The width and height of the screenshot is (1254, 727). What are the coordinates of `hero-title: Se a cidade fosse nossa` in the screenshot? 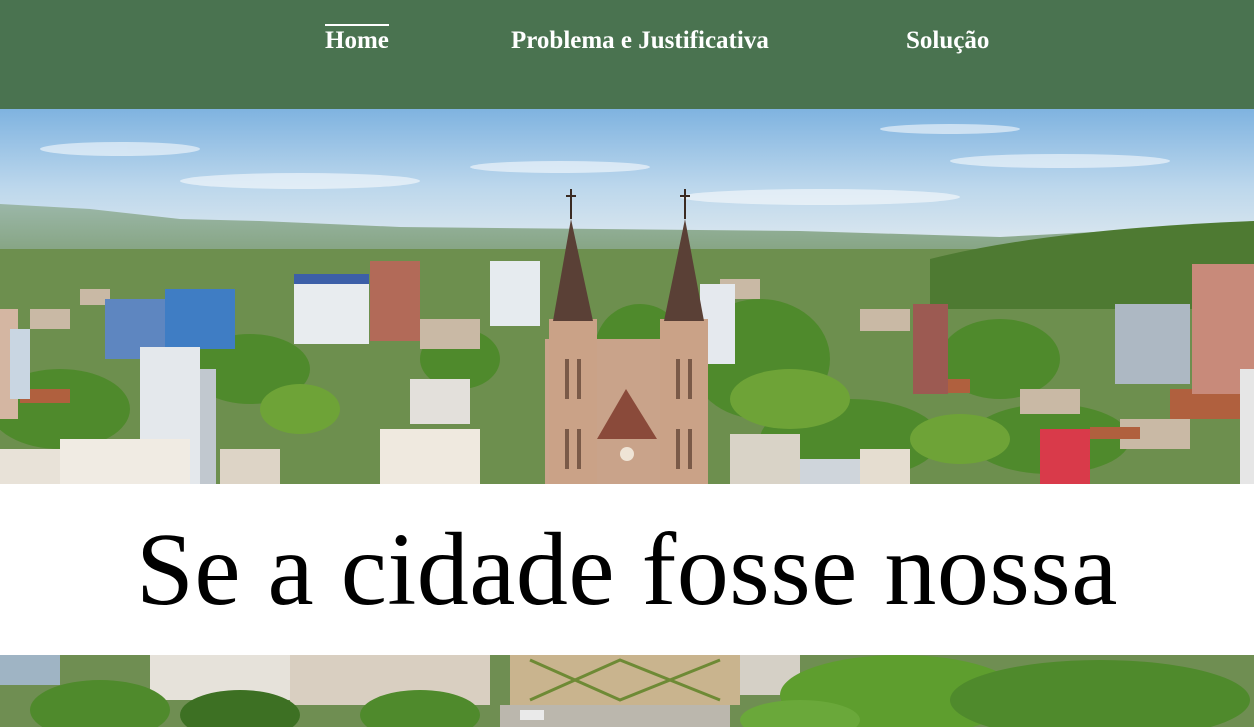 It's located at (627, 569).